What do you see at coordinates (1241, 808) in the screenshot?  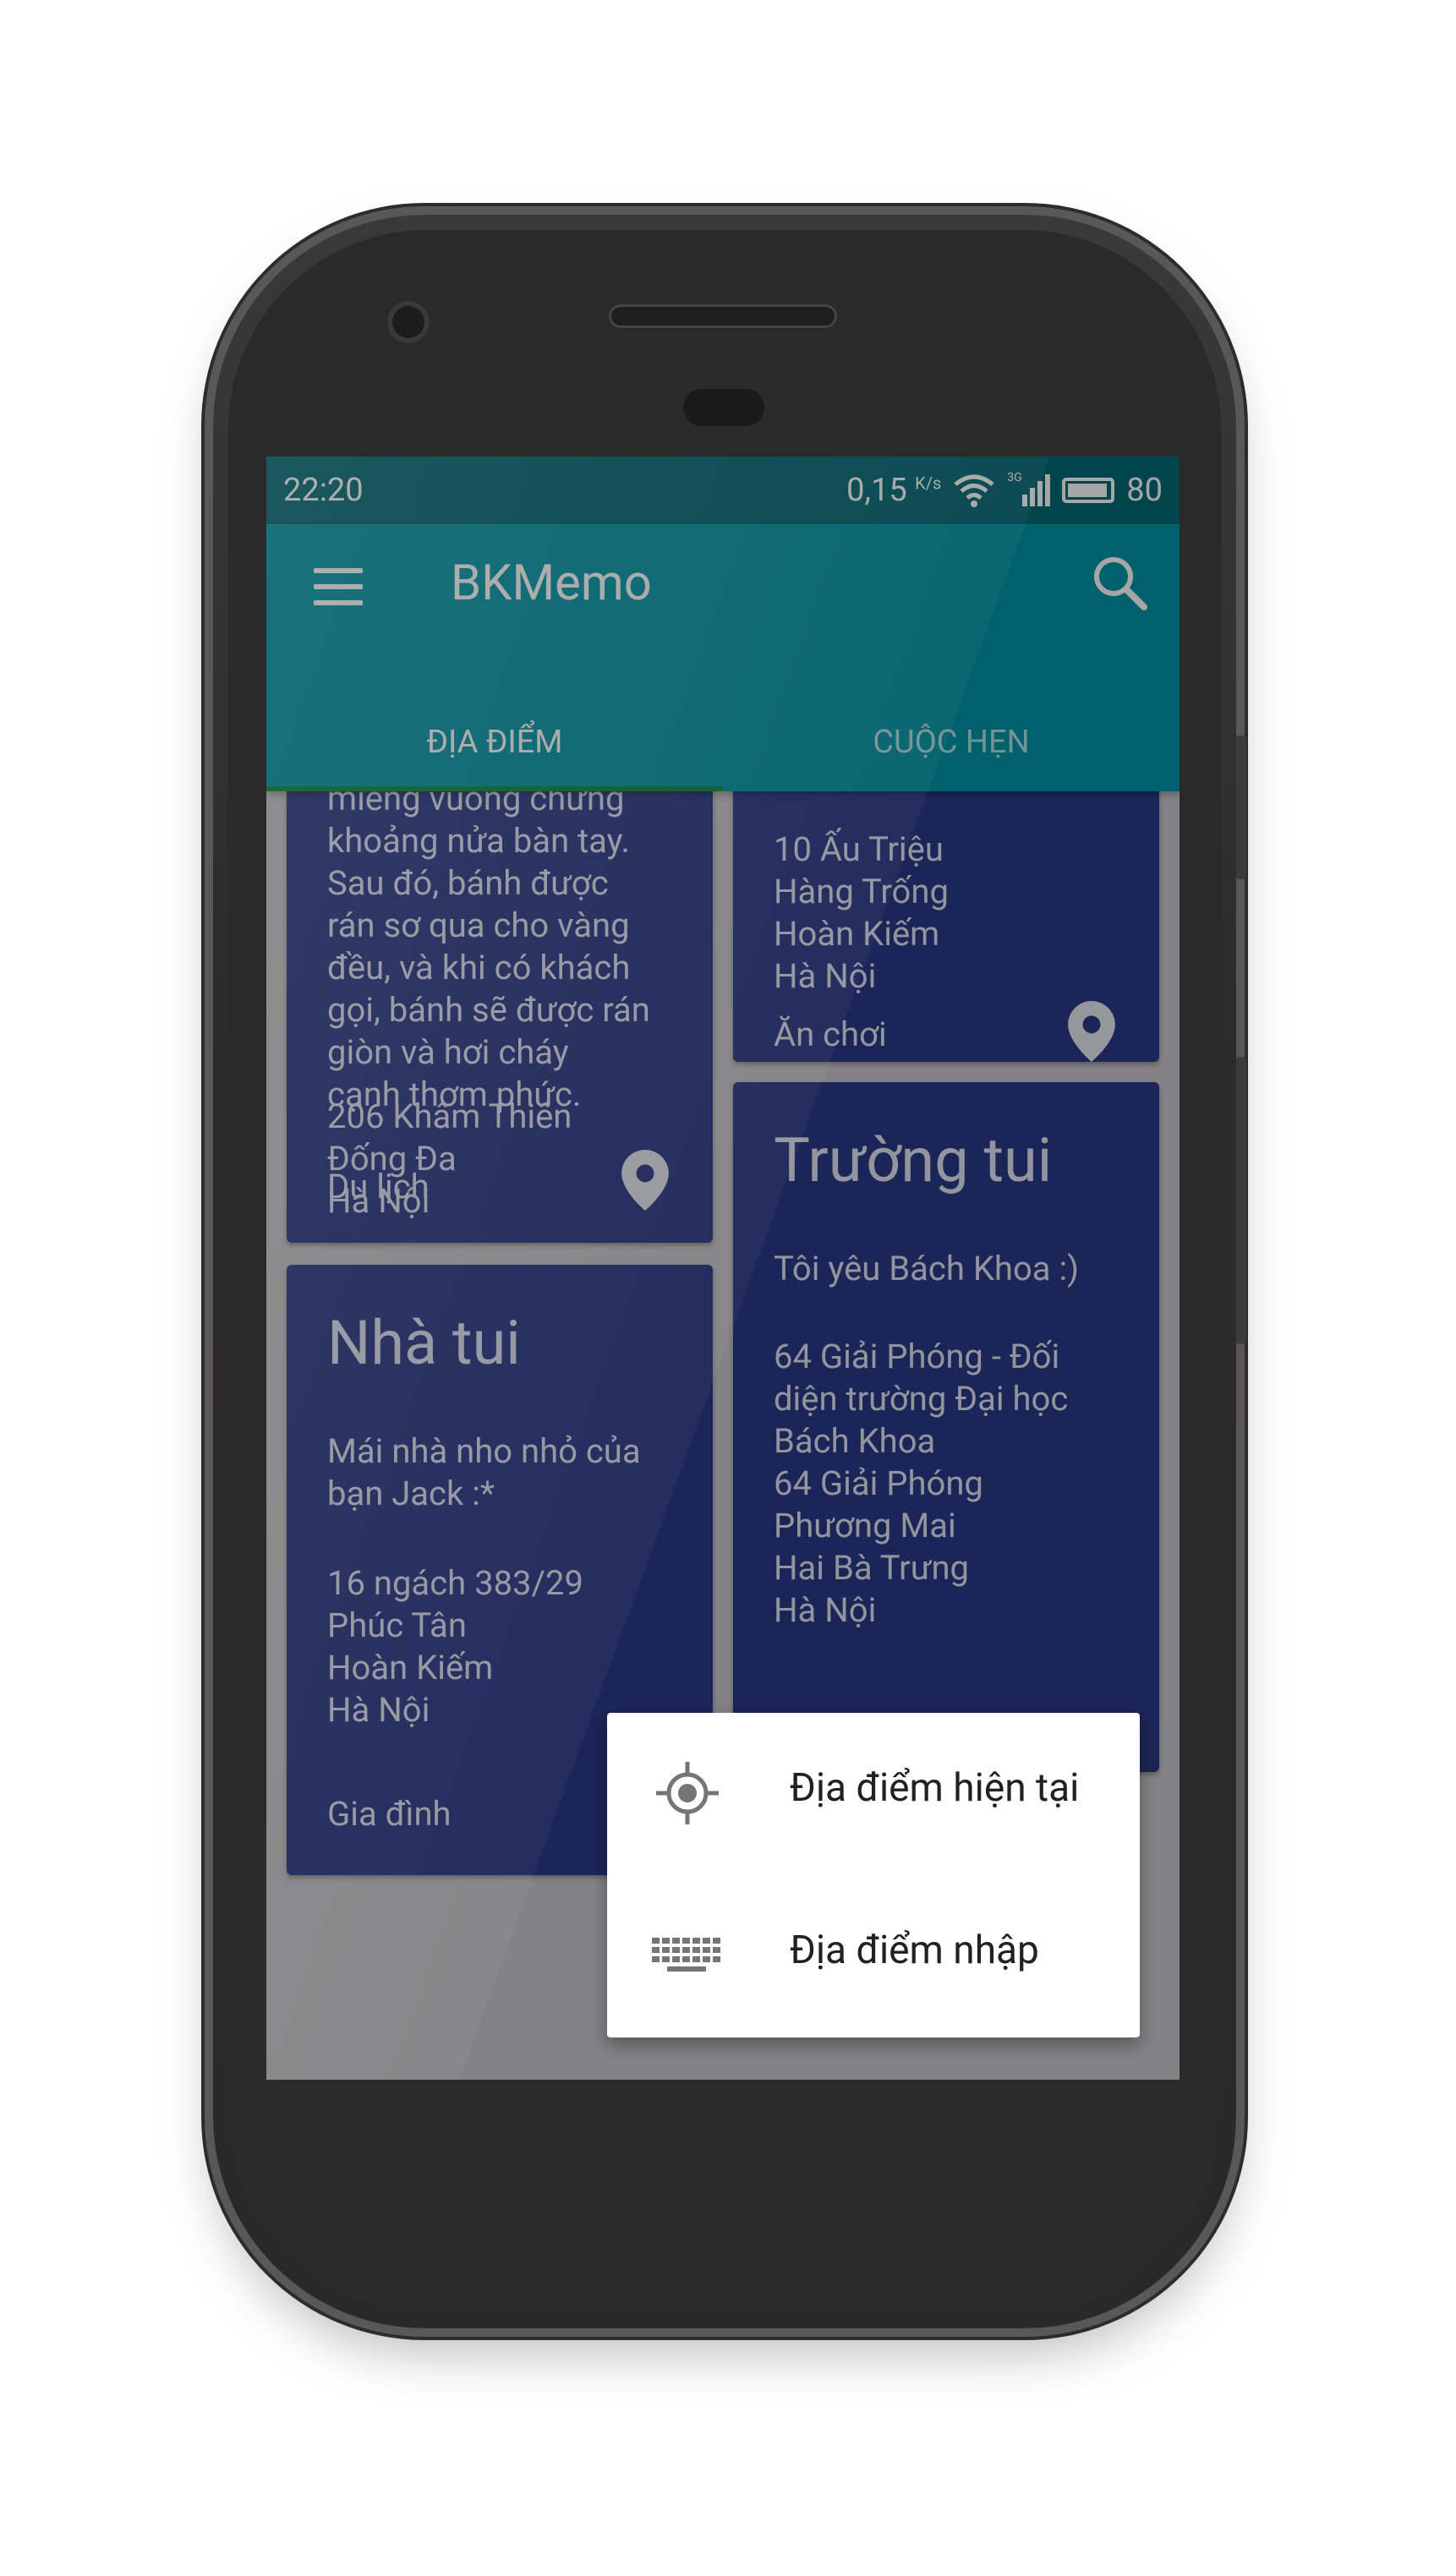 I see `power-button` at bounding box center [1241, 808].